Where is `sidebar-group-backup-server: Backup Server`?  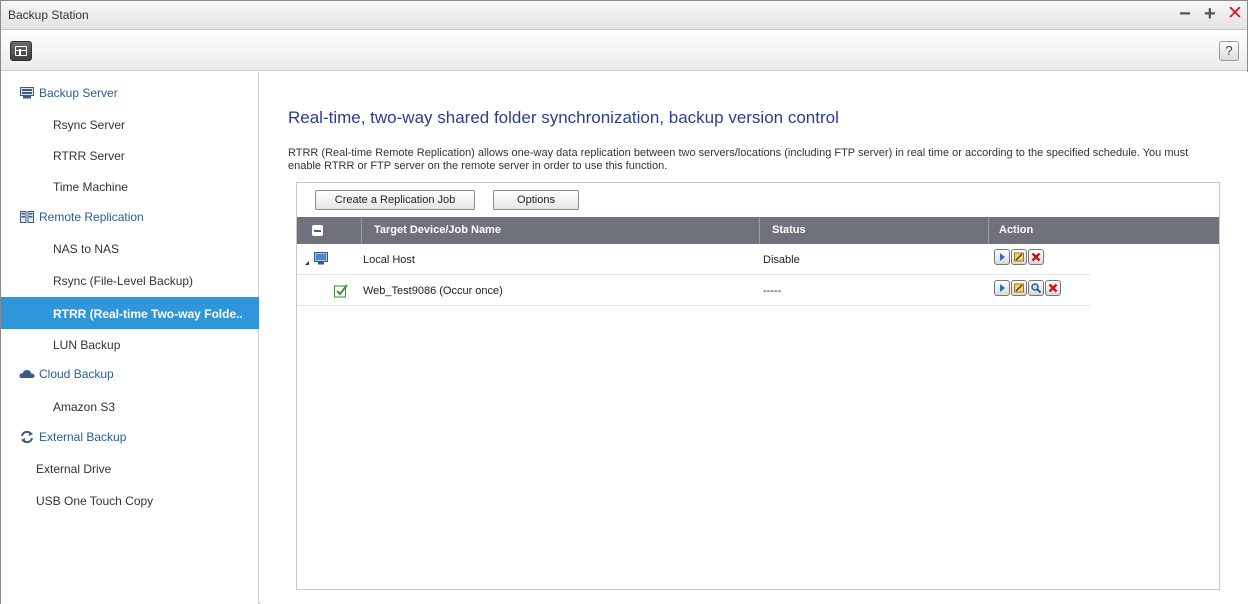
sidebar-group-backup-server: Backup Server is located at coordinates (130, 93).